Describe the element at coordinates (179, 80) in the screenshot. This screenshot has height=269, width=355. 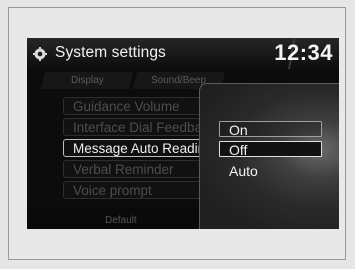
I see `tab-sound-beep-label: Sound/Beep` at that location.